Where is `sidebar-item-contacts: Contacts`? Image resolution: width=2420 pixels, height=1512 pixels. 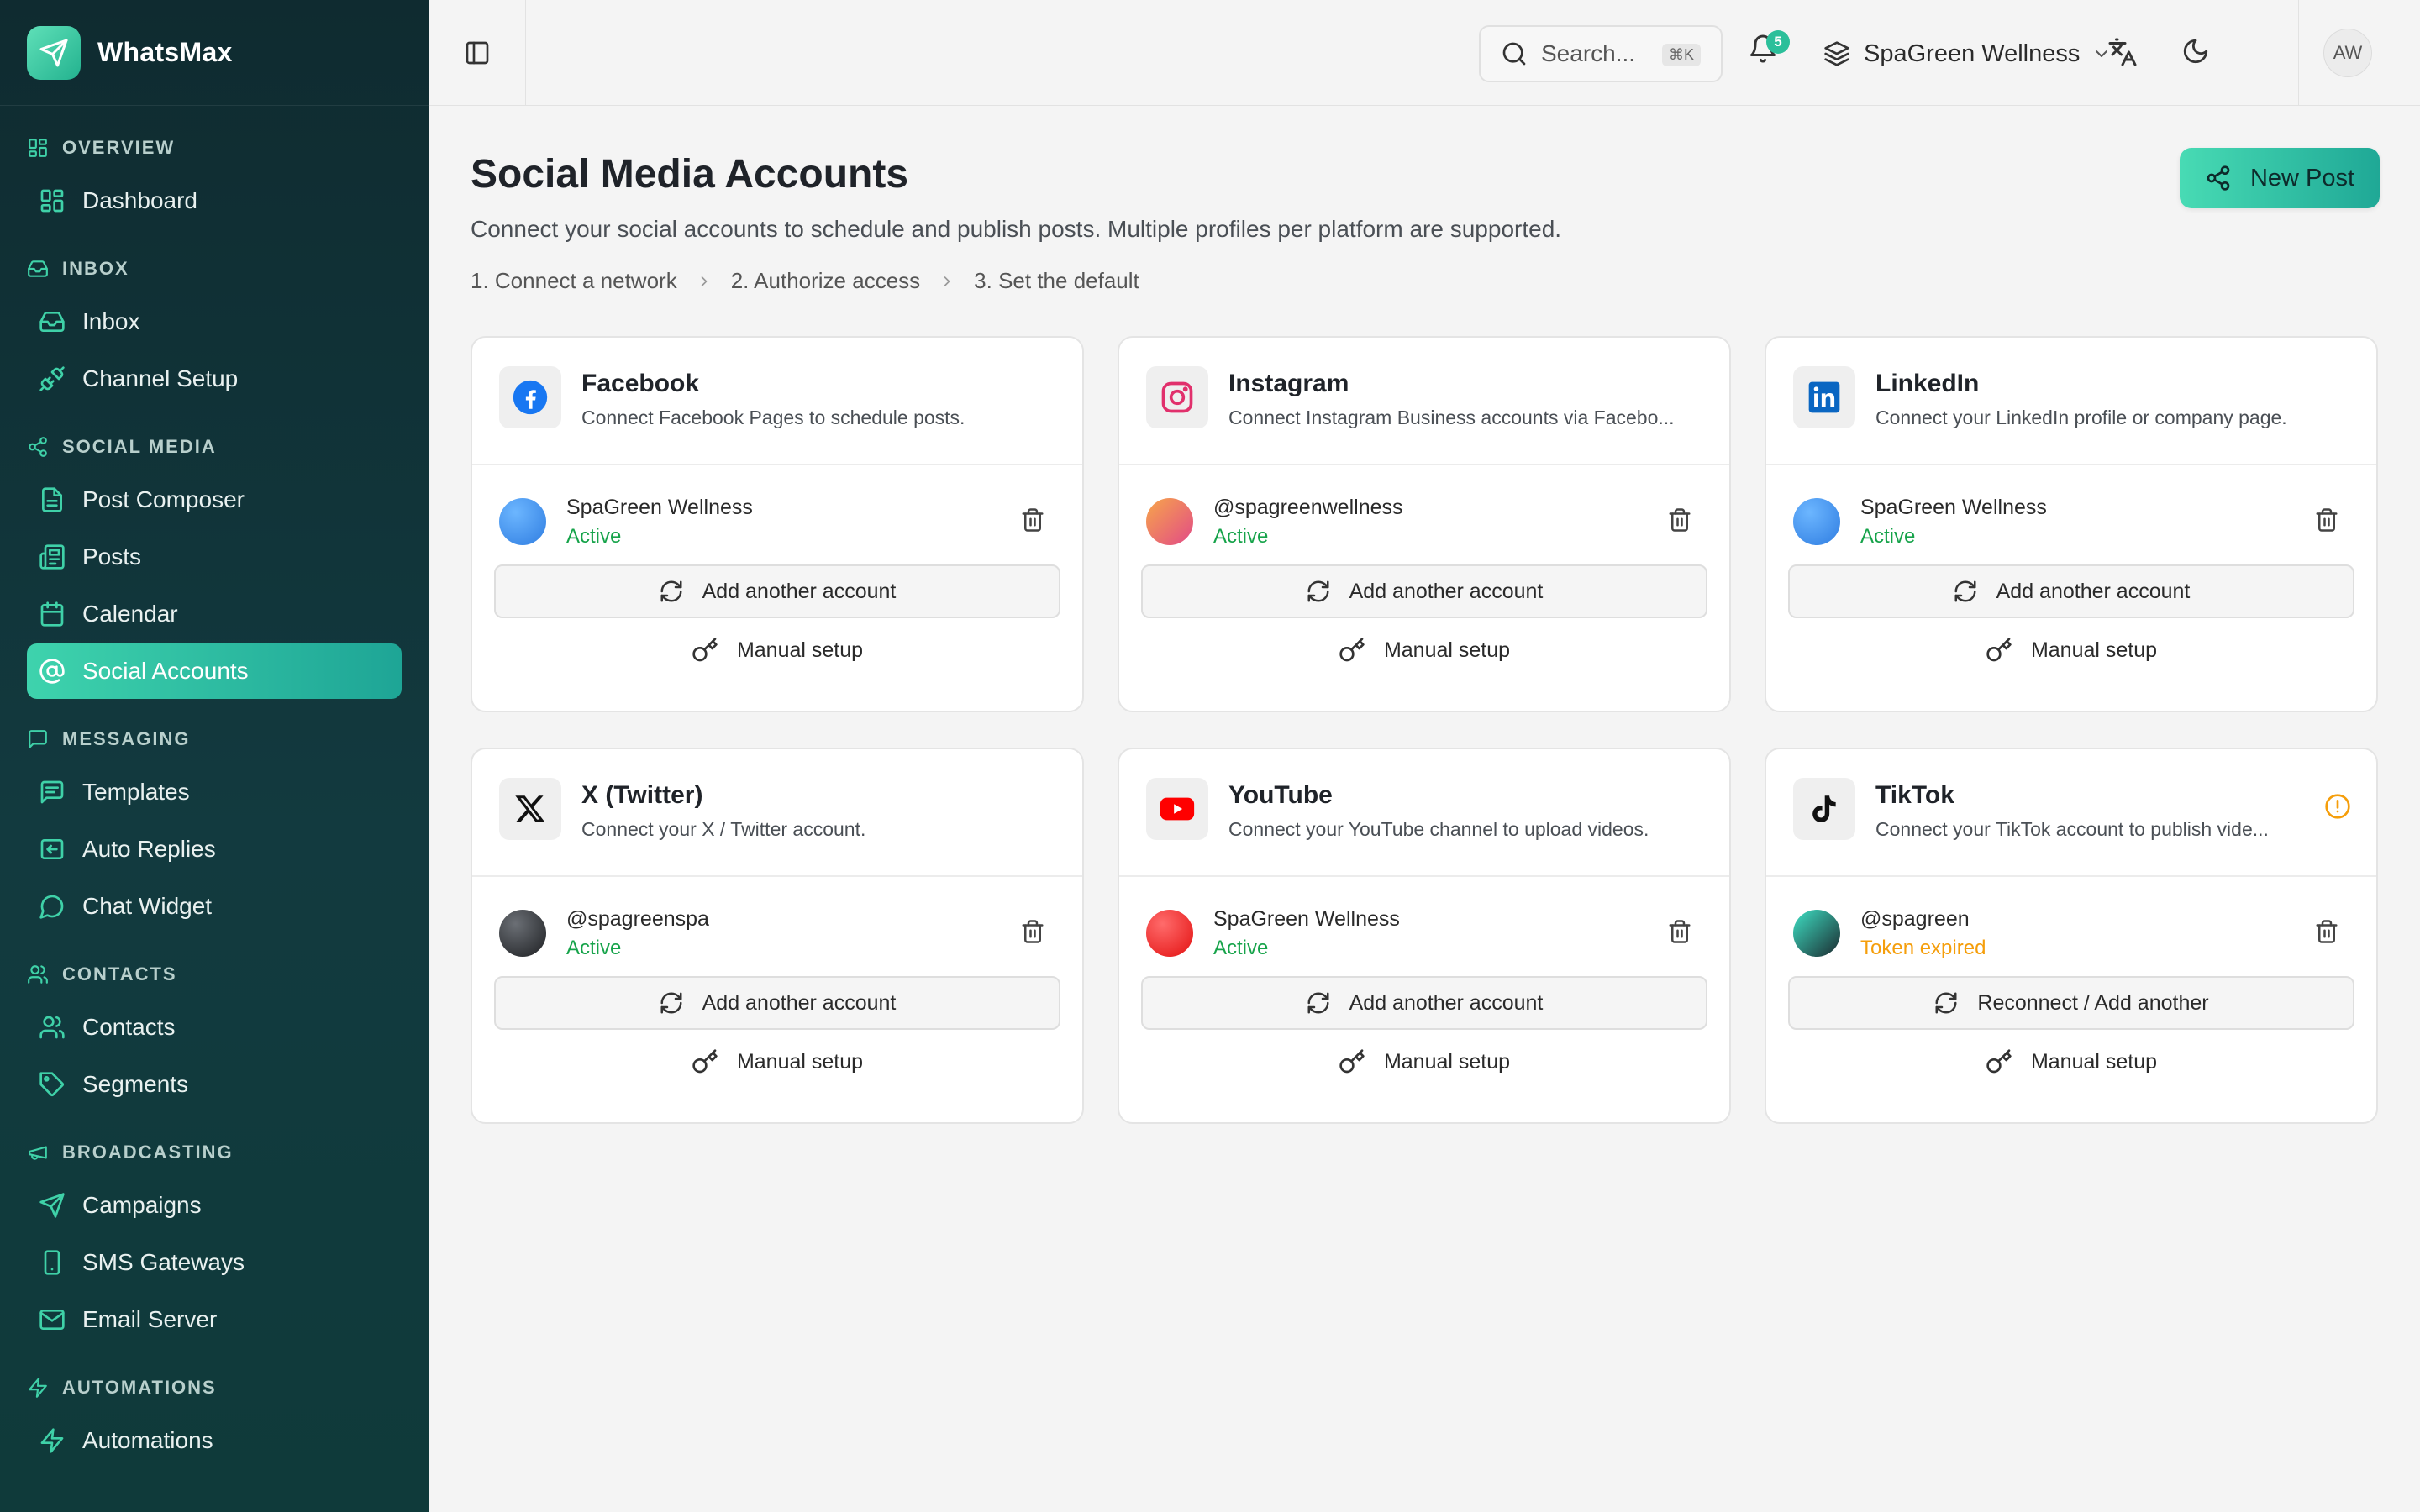
sidebar-item-contacts: Contacts is located at coordinates (214, 1027).